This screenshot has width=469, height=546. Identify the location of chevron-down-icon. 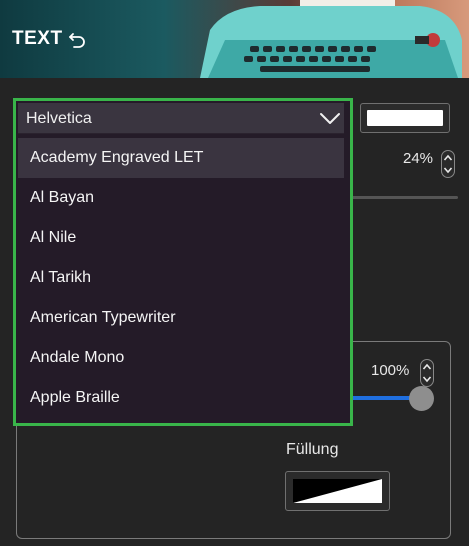
(330, 119).